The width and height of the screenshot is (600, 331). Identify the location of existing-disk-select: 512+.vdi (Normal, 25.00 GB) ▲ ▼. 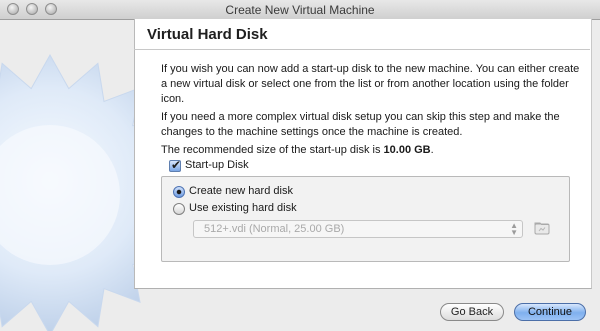
(358, 229).